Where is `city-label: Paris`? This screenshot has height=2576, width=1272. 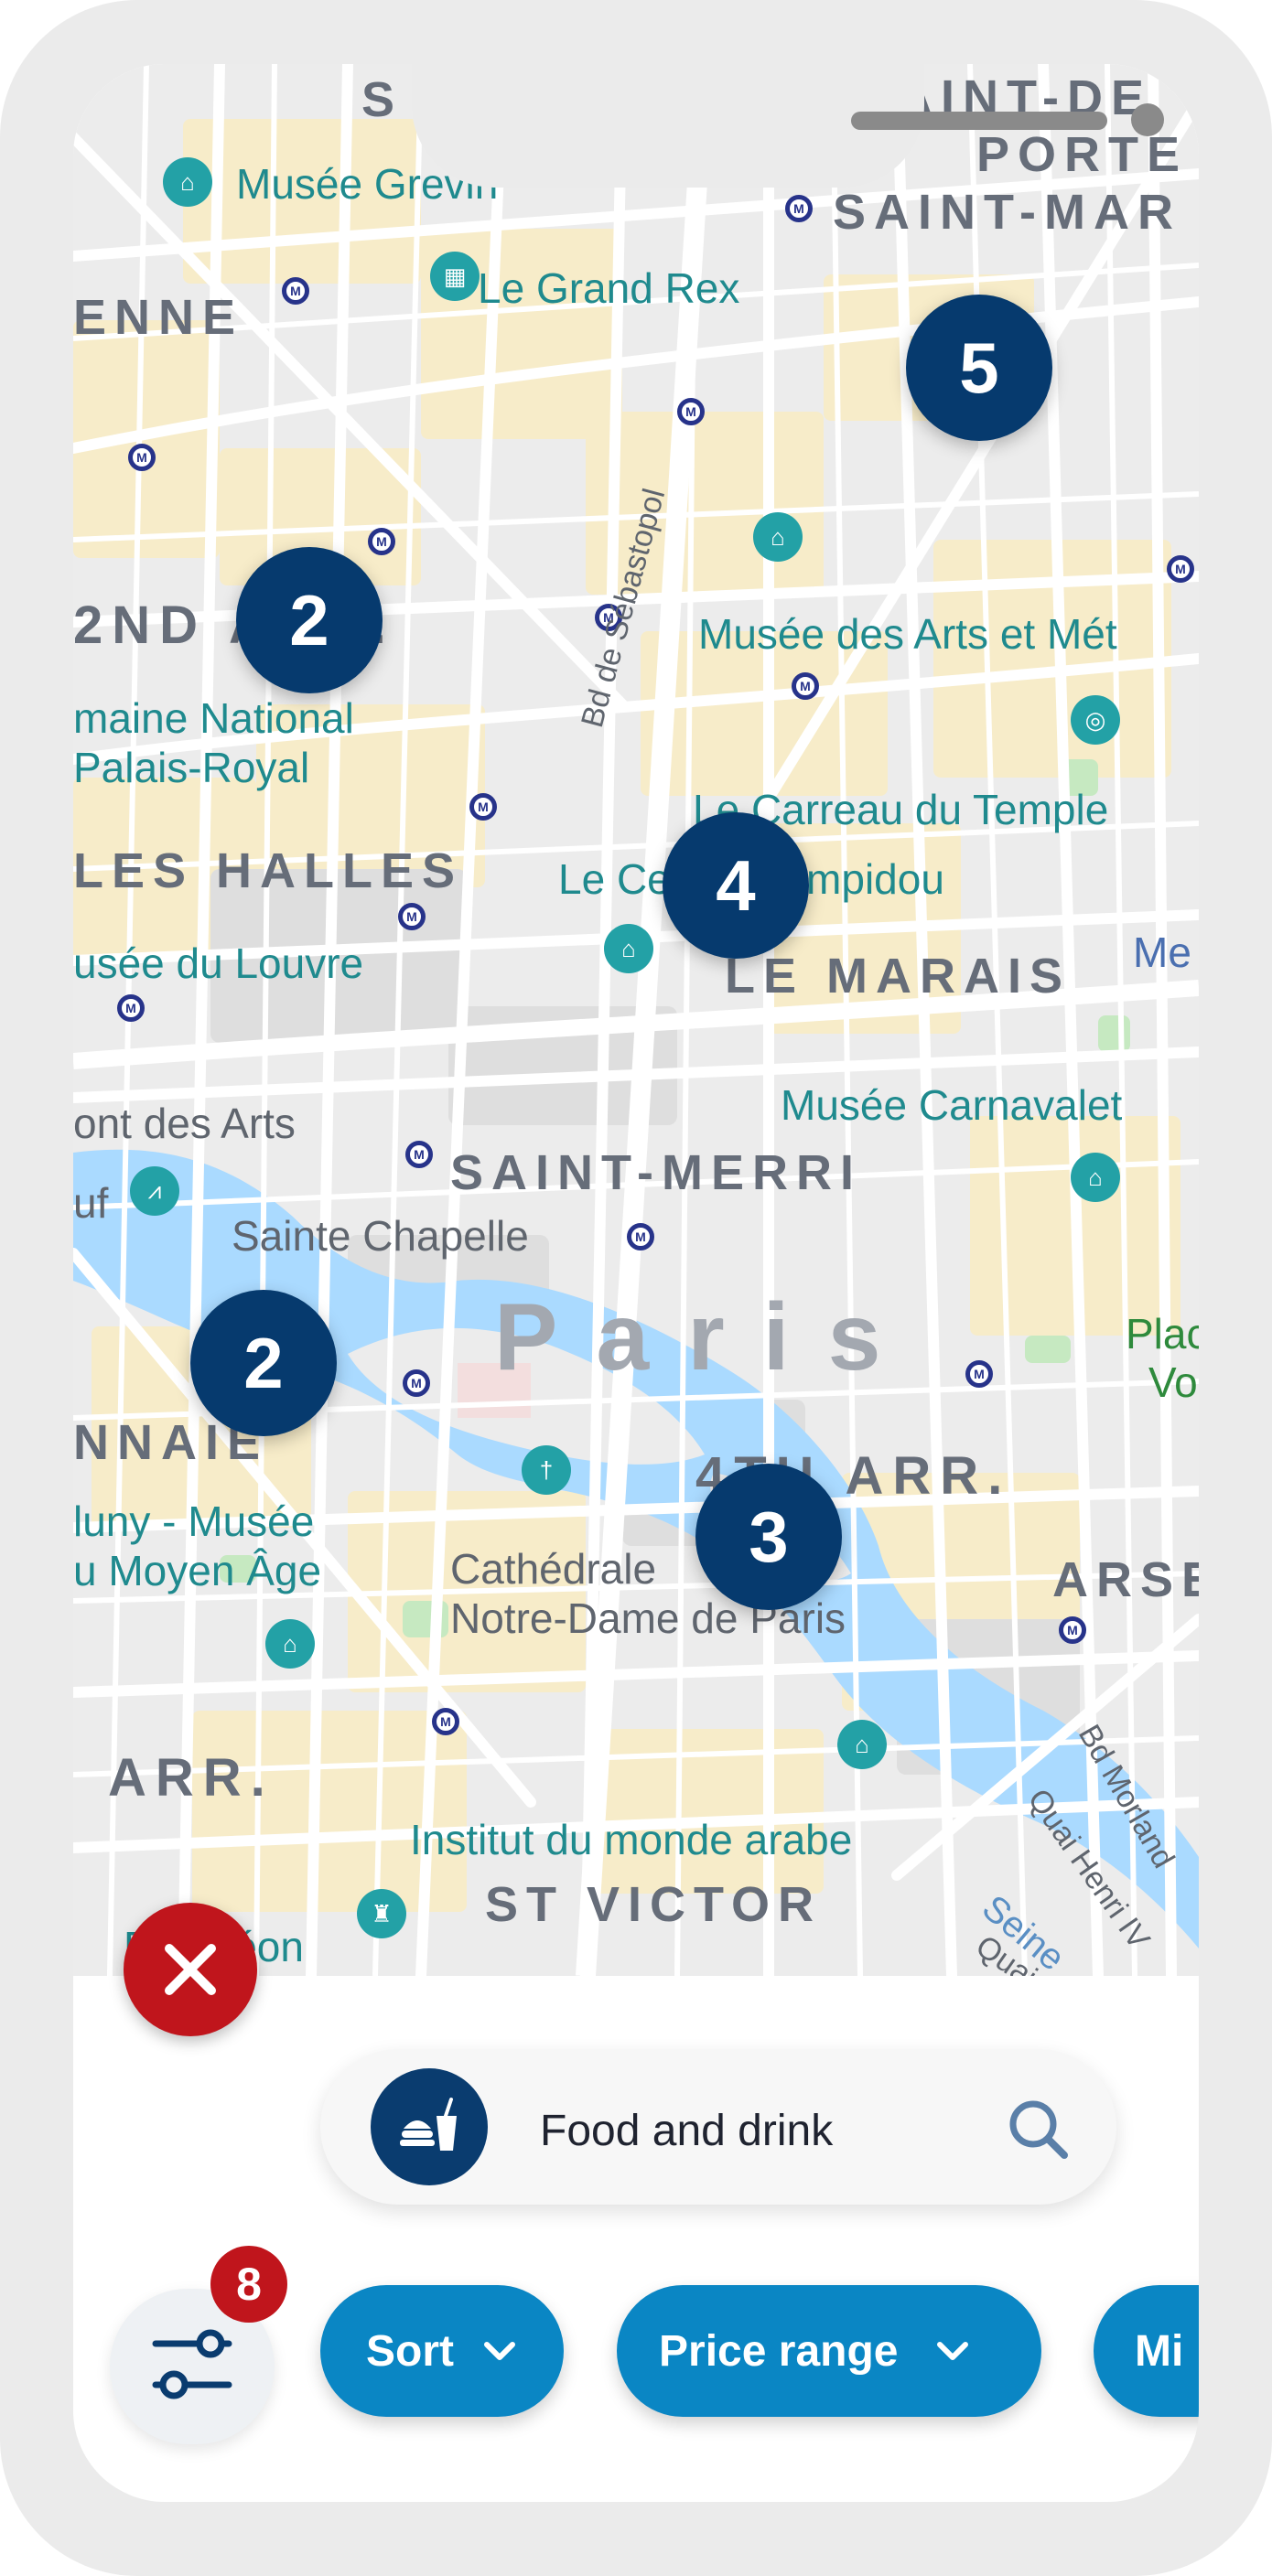 city-label: Paris is located at coordinates (707, 1337).